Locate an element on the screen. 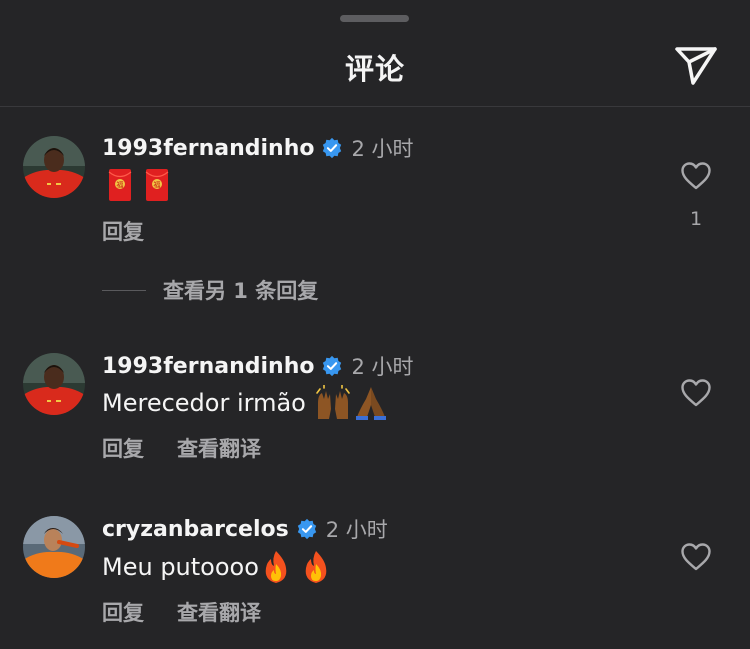  comment-text: Merecedor irmão is located at coordinates (245, 403).